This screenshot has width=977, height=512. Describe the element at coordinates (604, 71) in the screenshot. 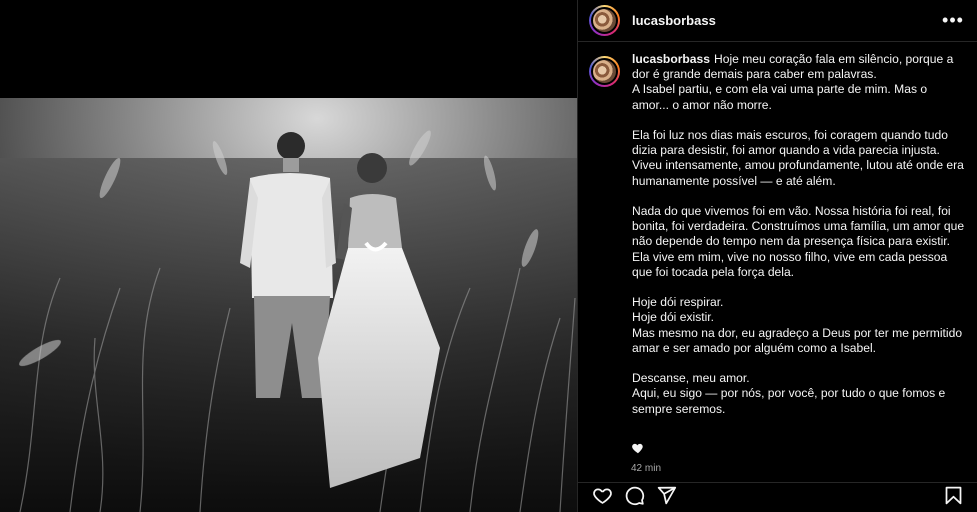

I see `caption-author-avatar` at that location.